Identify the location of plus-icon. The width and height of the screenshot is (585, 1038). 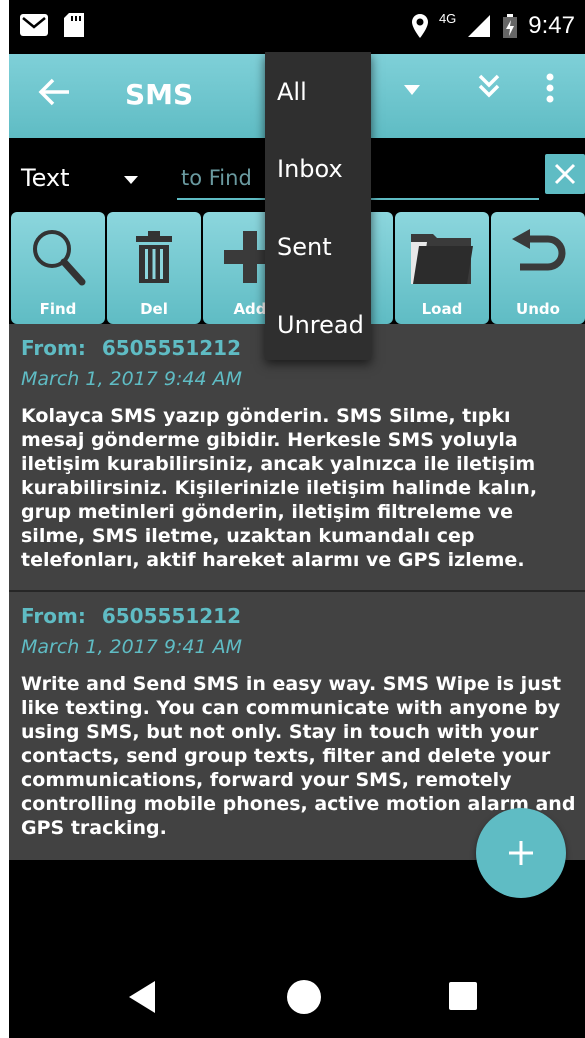
(521, 853).